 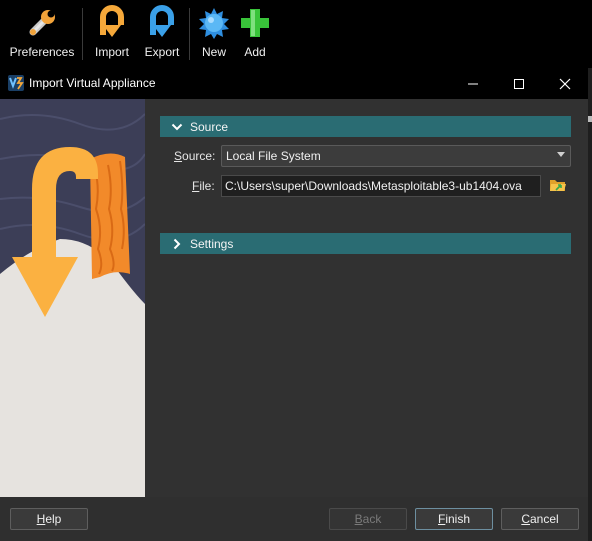 What do you see at coordinates (590, 119) in the screenshot?
I see `background-window-mark` at bounding box center [590, 119].